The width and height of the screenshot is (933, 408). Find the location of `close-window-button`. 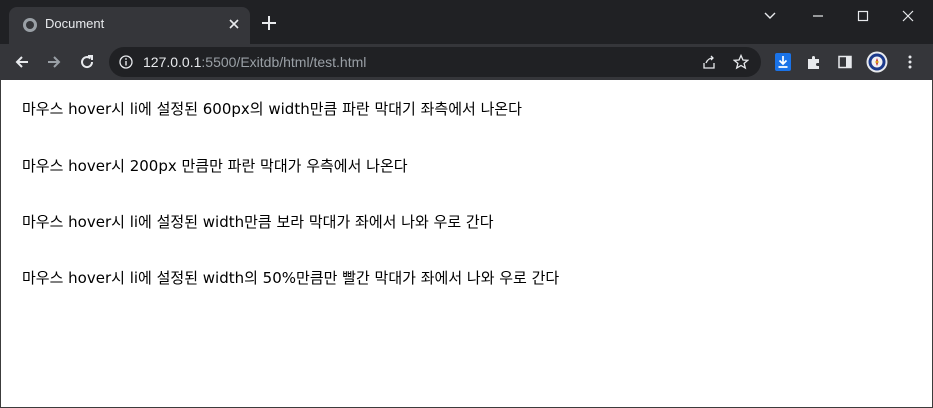

close-window-button is located at coordinates (908, 16).